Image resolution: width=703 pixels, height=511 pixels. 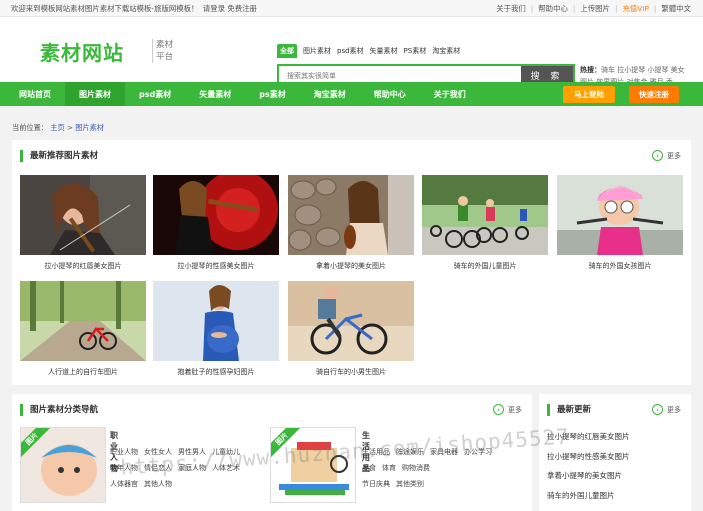 I want to click on category-link: 其他类别, so click(x=410, y=484).